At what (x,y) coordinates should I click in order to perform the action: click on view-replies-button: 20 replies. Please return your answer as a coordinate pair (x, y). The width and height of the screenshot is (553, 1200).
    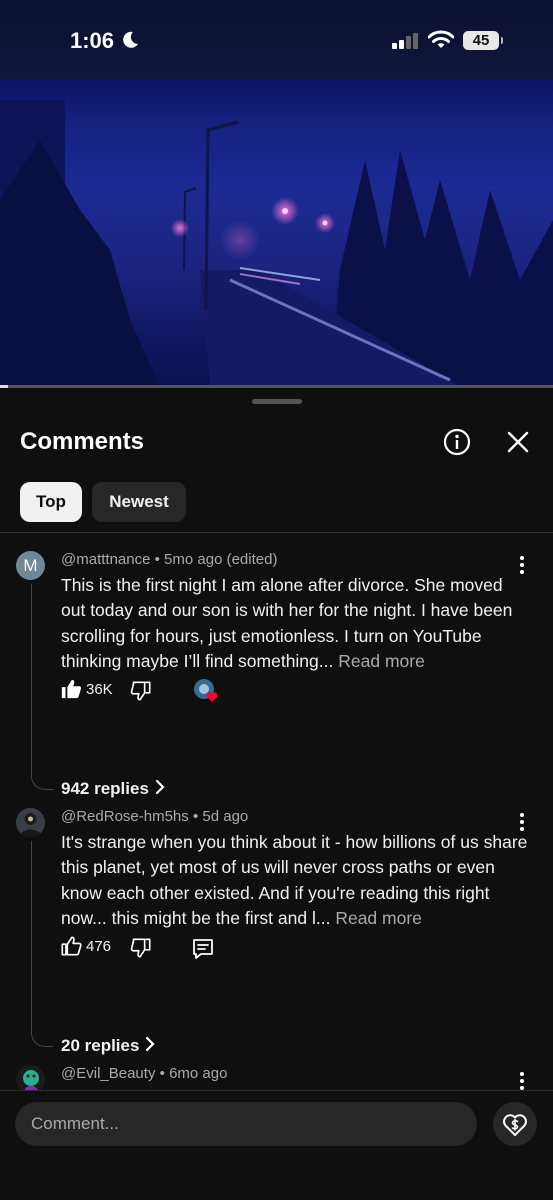
    Looking at the image, I should click on (108, 1046).